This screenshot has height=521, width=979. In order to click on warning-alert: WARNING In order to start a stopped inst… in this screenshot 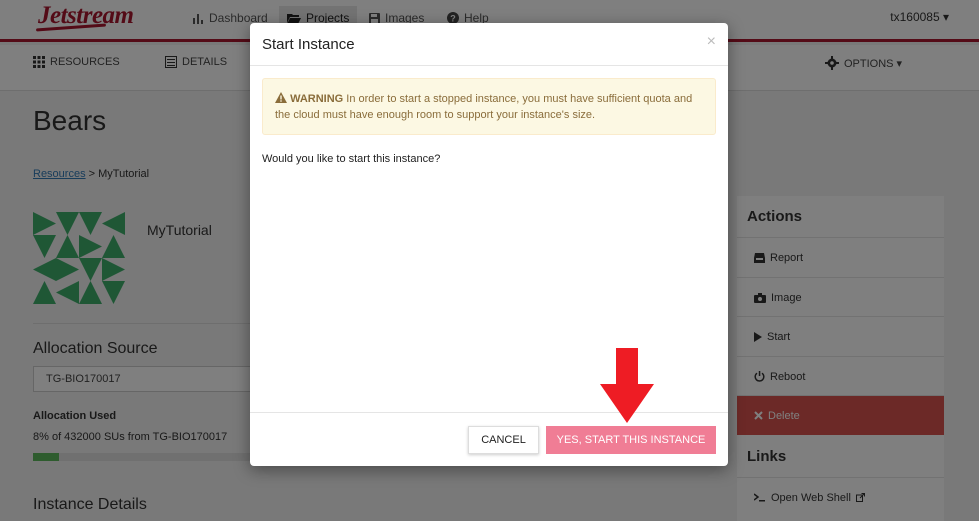, I will do `click(489, 106)`.